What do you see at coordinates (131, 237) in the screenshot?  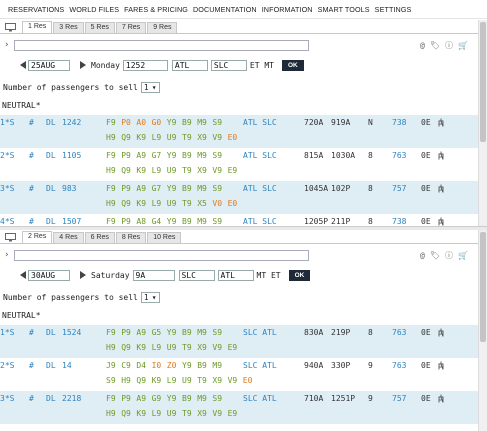 I see `tab-8-res: 8 Res` at bounding box center [131, 237].